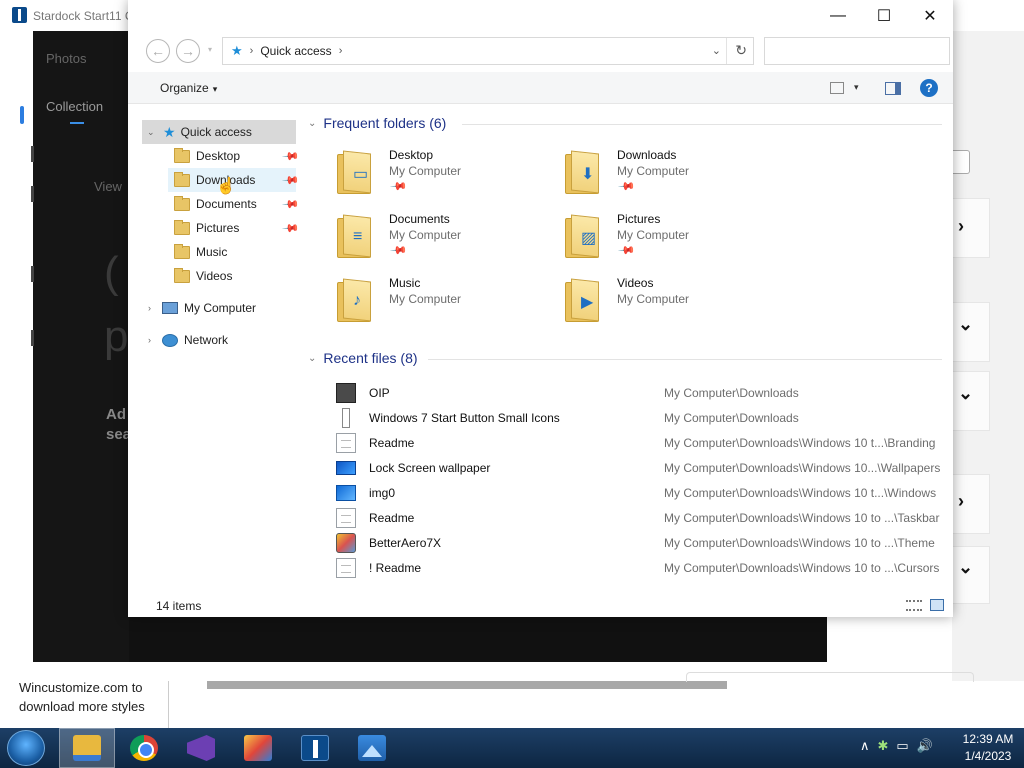 This screenshot has height=768, width=1024. I want to click on nav-item-label: Videos, so click(214, 276).